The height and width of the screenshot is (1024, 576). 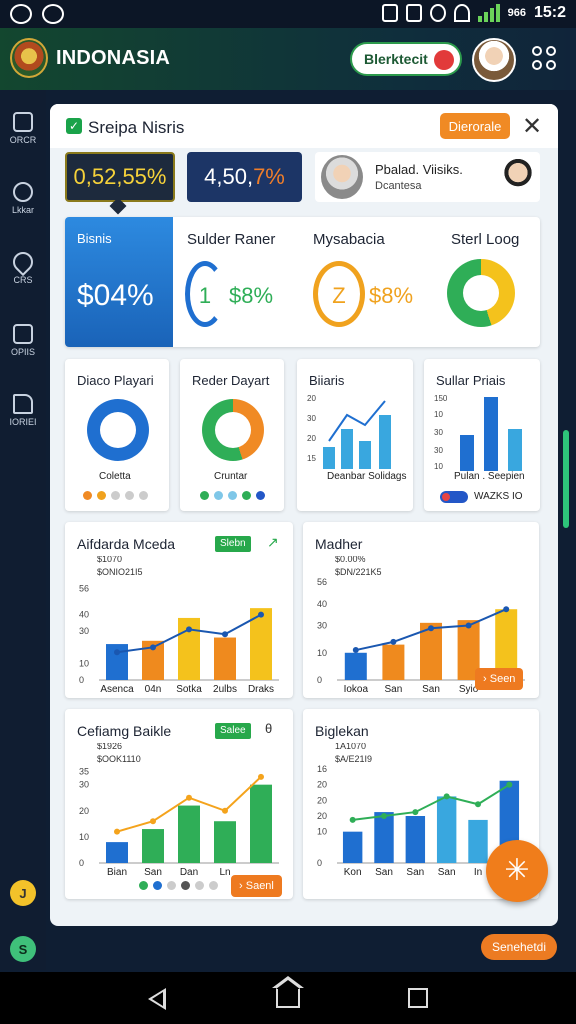 What do you see at coordinates (261, 689) in the screenshot?
I see `x-tick-label: Draks` at bounding box center [261, 689].